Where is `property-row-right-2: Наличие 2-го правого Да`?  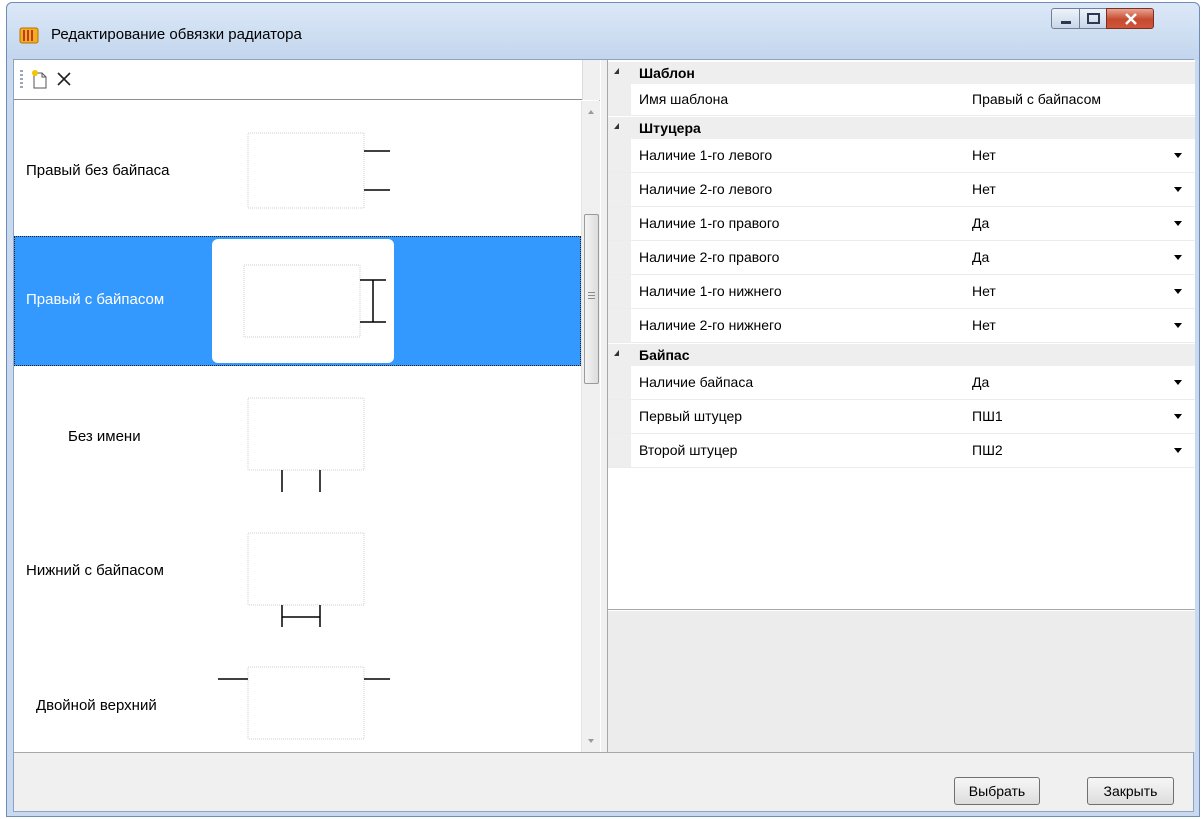
property-row-right-2: Наличие 2-го правого Да is located at coordinates (901, 258).